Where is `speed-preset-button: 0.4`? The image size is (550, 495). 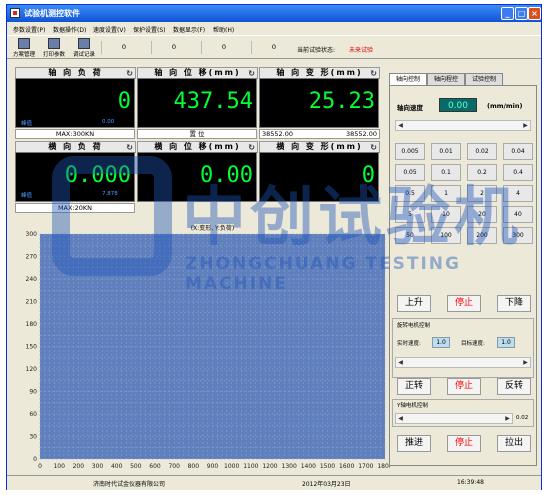
speed-preset-button: 0.4 is located at coordinates (518, 172).